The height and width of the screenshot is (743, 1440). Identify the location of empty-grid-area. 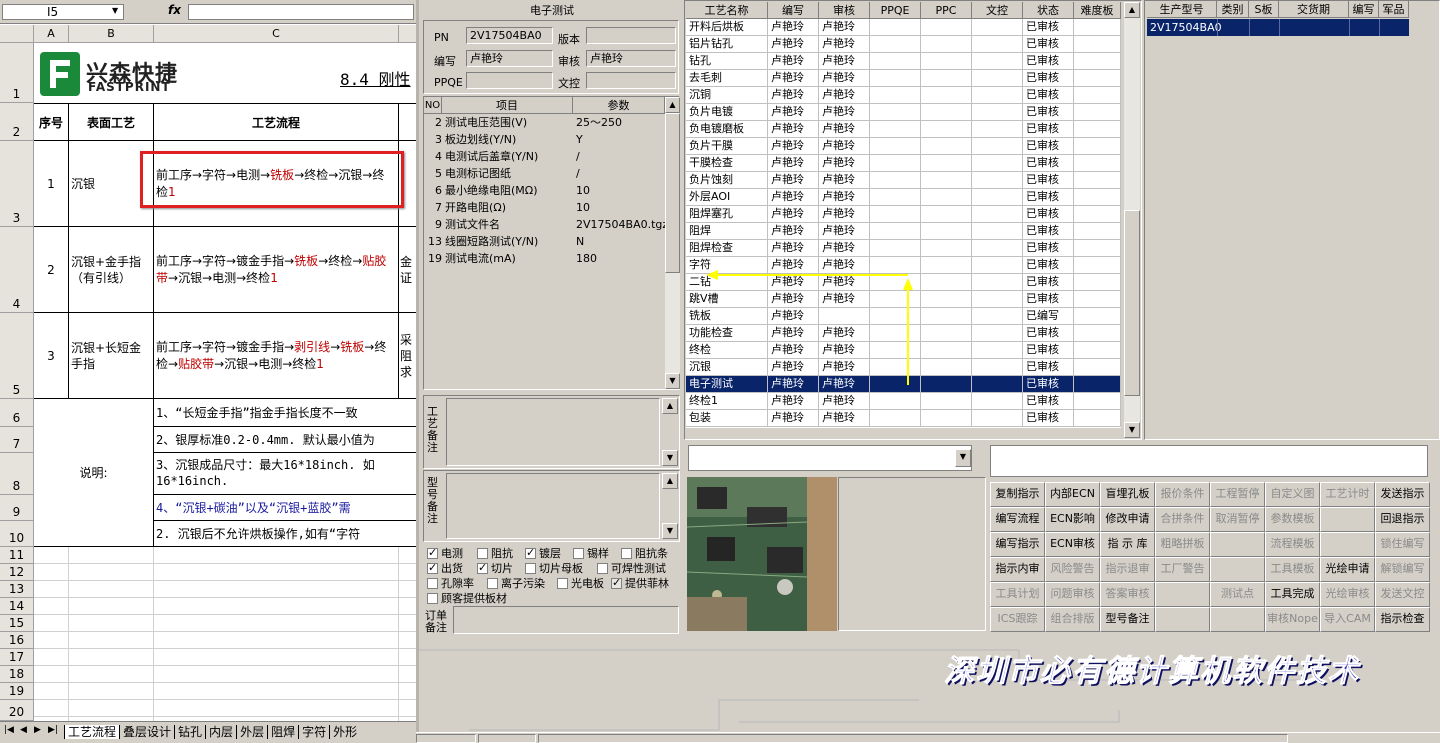
(225, 634).